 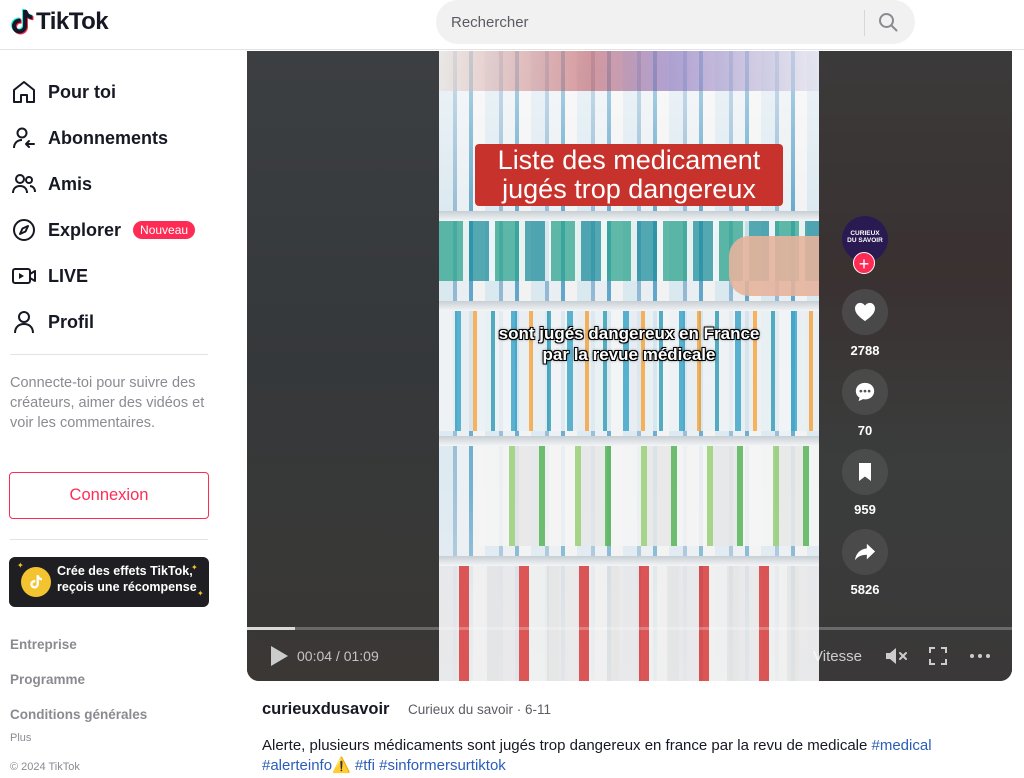 What do you see at coordinates (865, 350) in the screenshot?
I see `like-count: 2788` at bounding box center [865, 350].